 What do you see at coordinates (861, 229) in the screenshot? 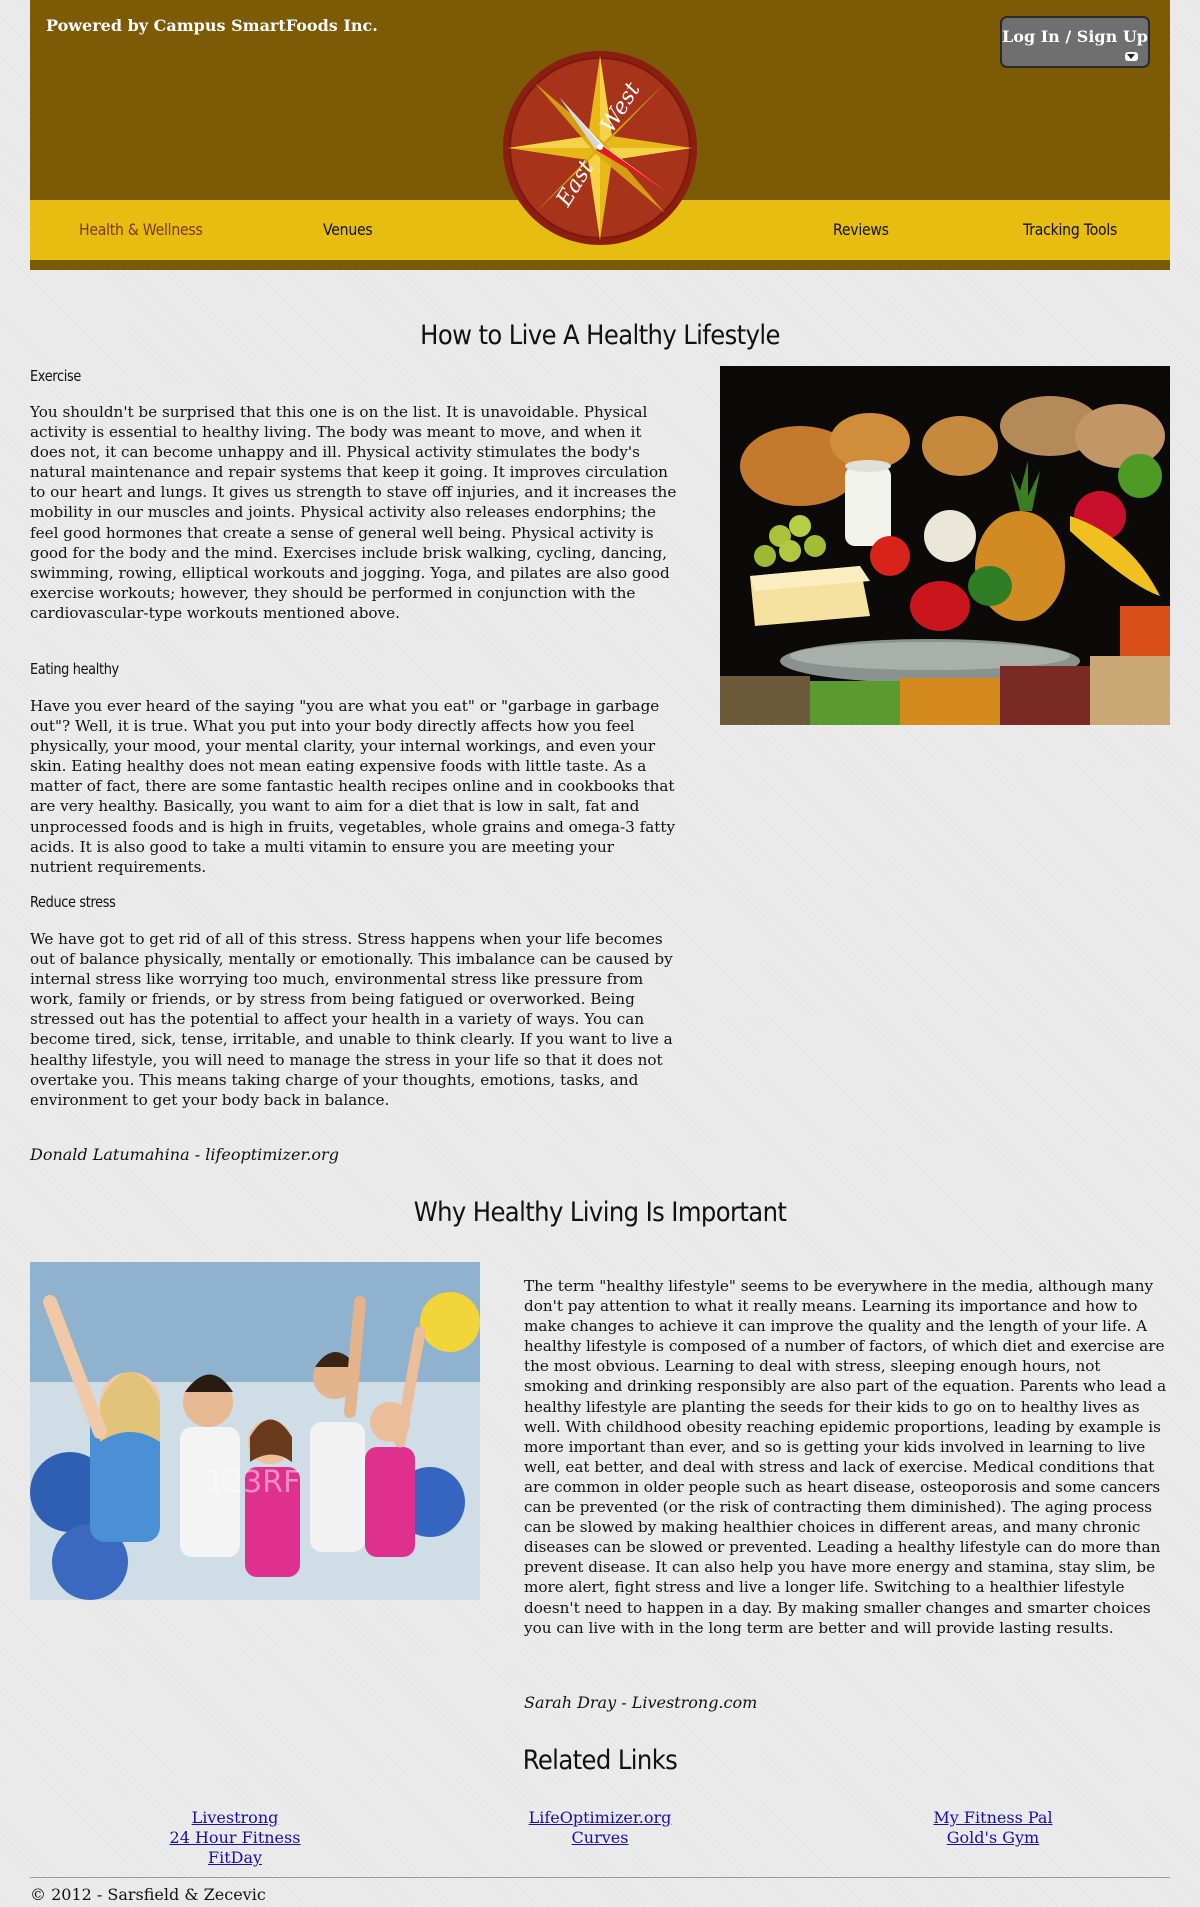
I see `nav-item-reviews: Reviews` at bounding box center [861, 229].